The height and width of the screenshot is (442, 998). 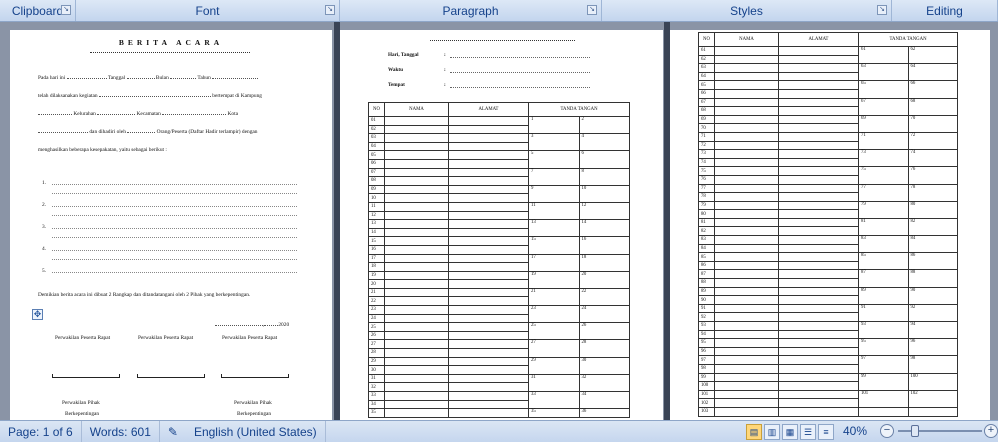 I want to click on signature-cell: 19, so click(x=554, y=279).